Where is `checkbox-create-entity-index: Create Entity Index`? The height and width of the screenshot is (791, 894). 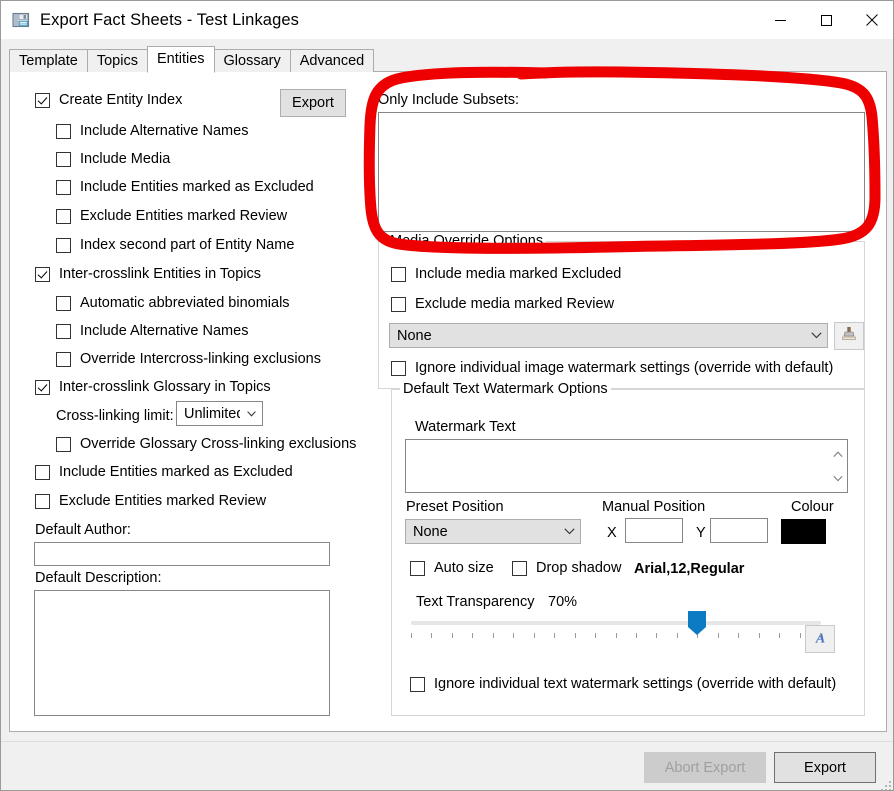
checkbox-create-entity-index: Create Entity Index is located at coordinates (108, 100).